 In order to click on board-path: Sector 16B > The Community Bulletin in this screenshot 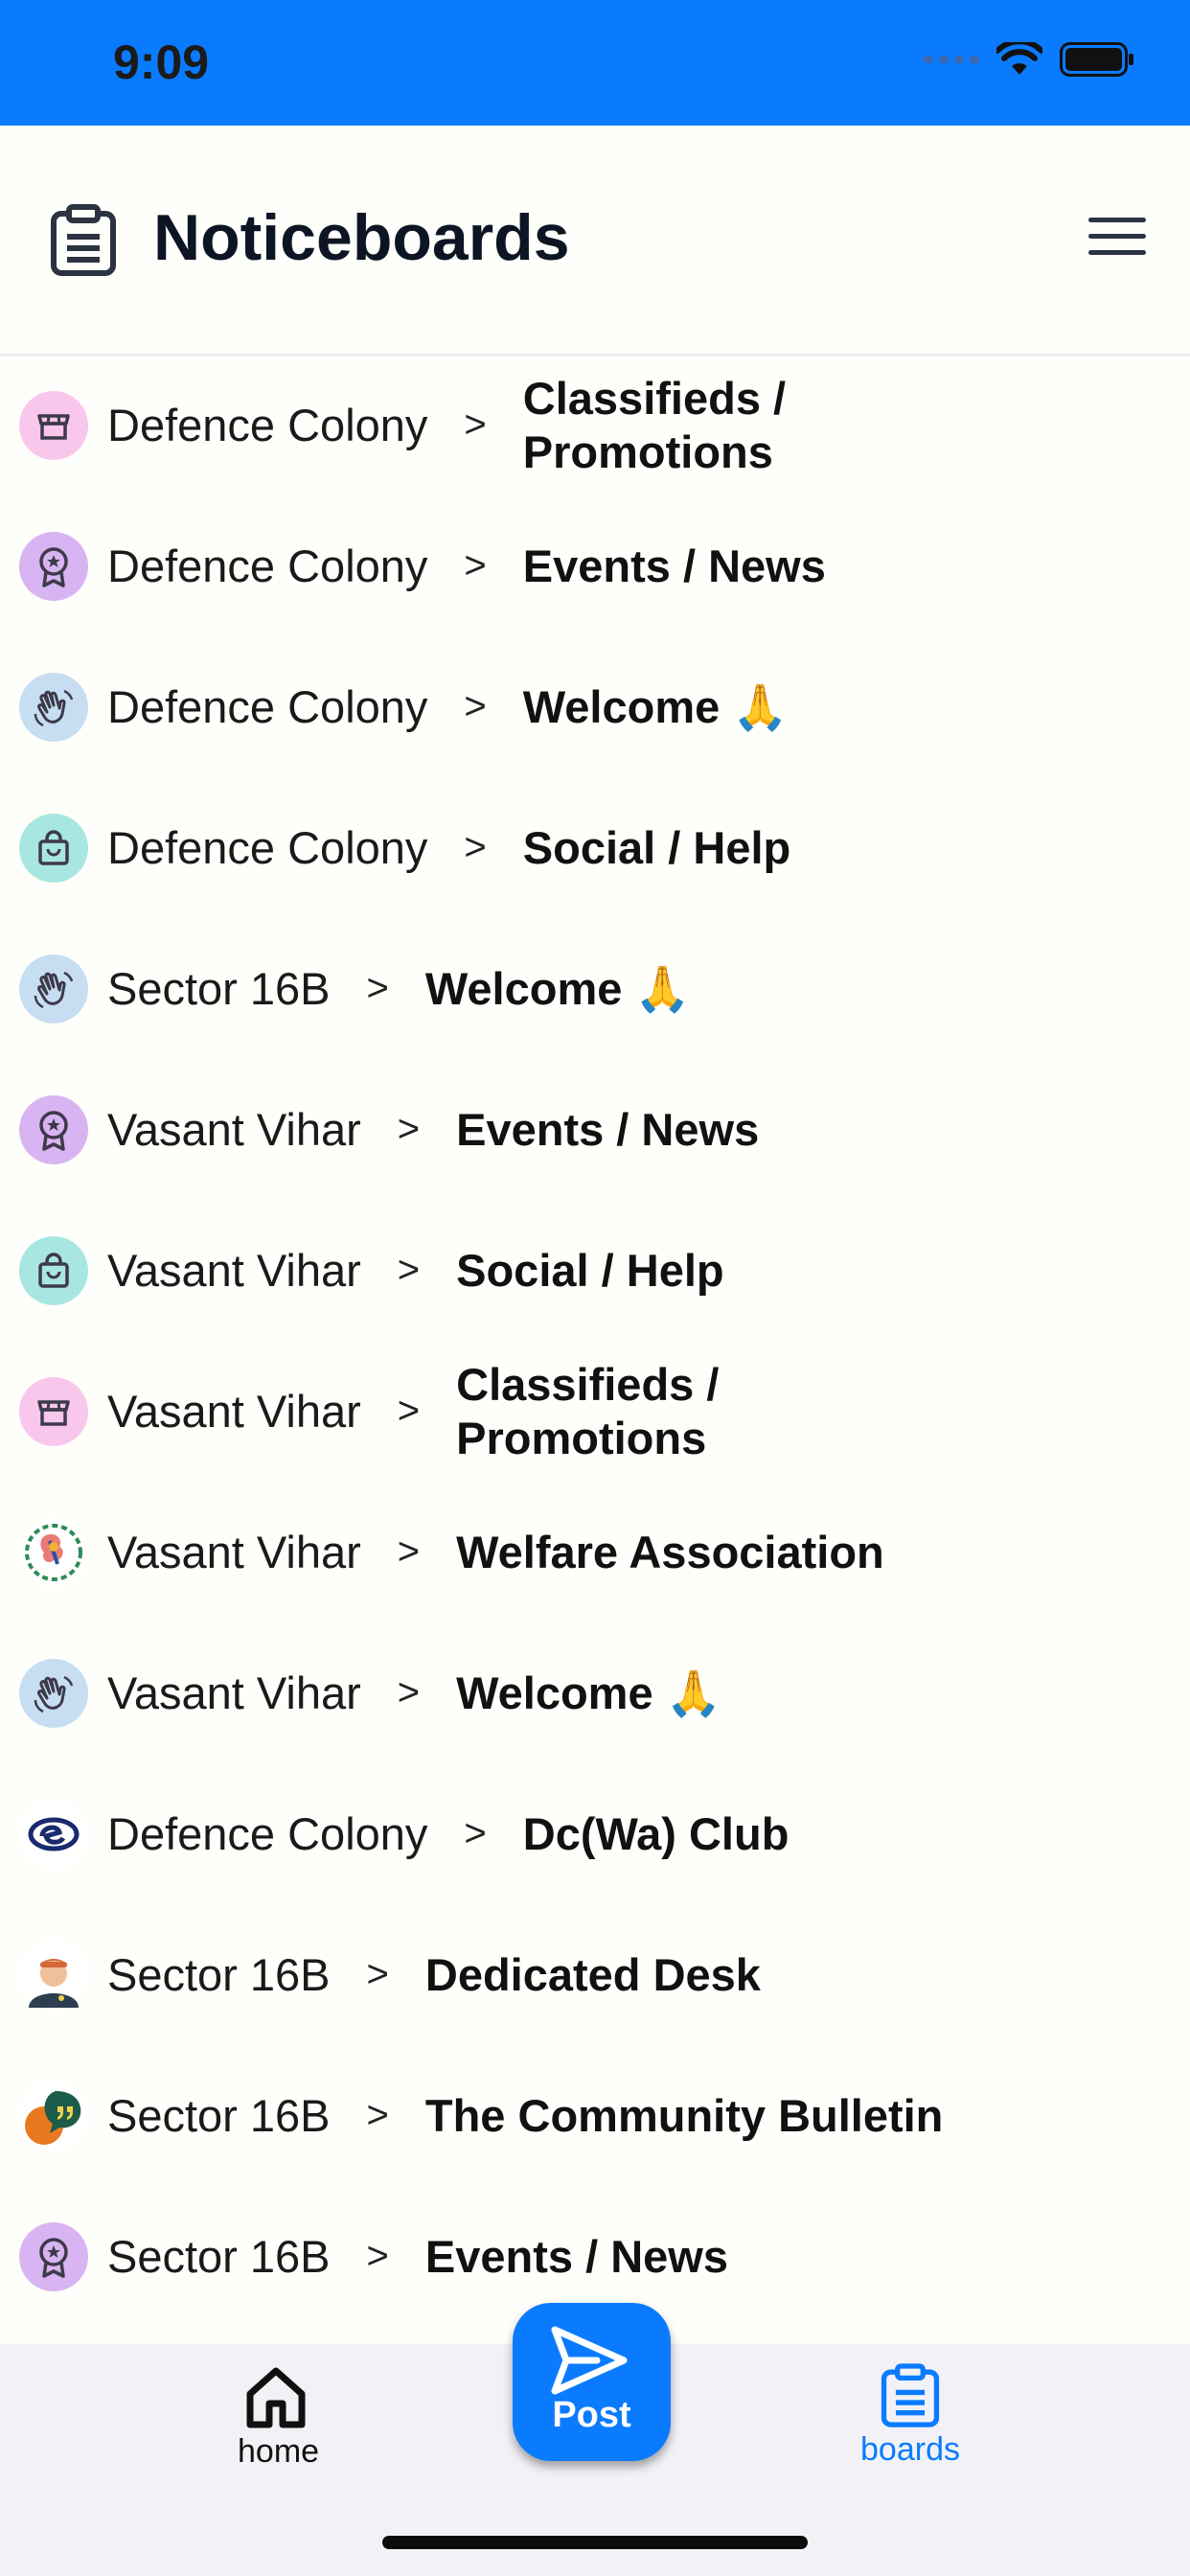, I will do `click(525, 2116)`.